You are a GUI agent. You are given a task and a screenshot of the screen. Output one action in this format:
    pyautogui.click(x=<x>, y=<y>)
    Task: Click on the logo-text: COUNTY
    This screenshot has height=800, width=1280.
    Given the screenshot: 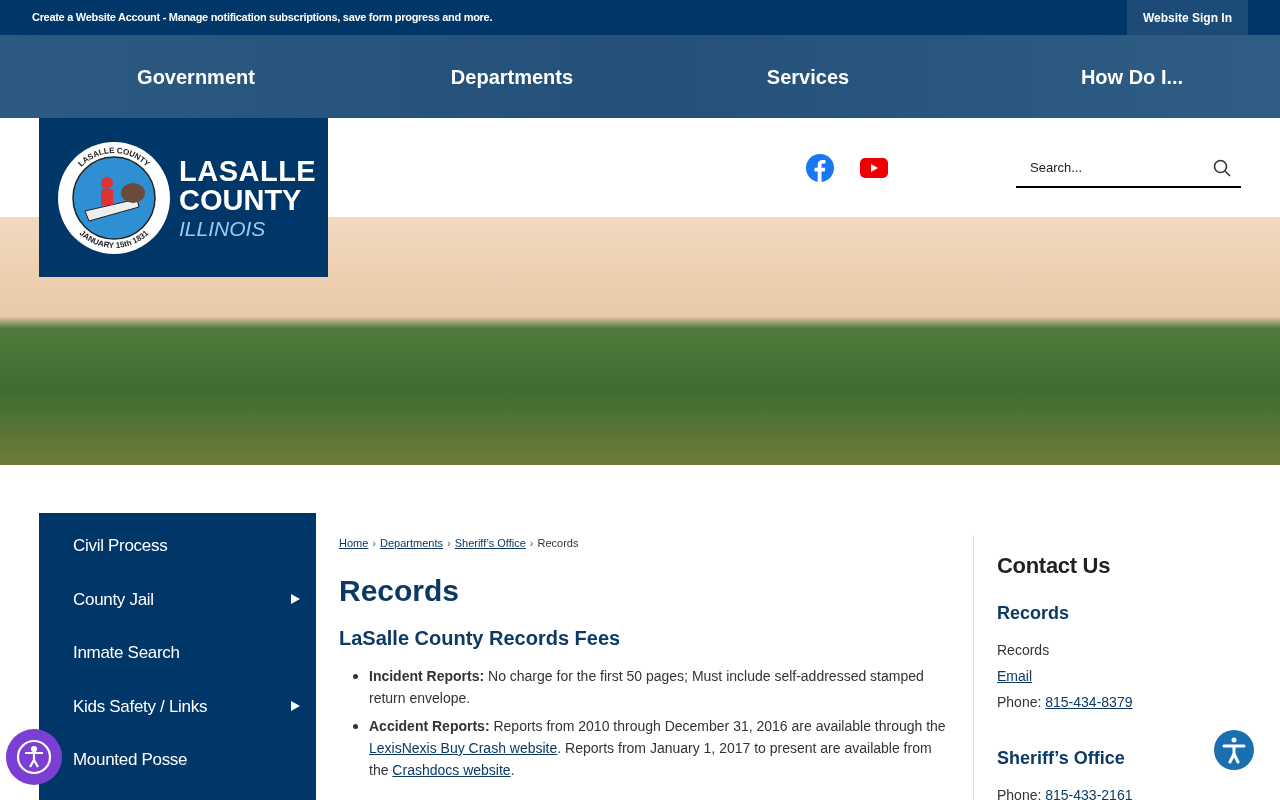 What is the action you would take?
    pyautogui.click(x=241, y=200)
    